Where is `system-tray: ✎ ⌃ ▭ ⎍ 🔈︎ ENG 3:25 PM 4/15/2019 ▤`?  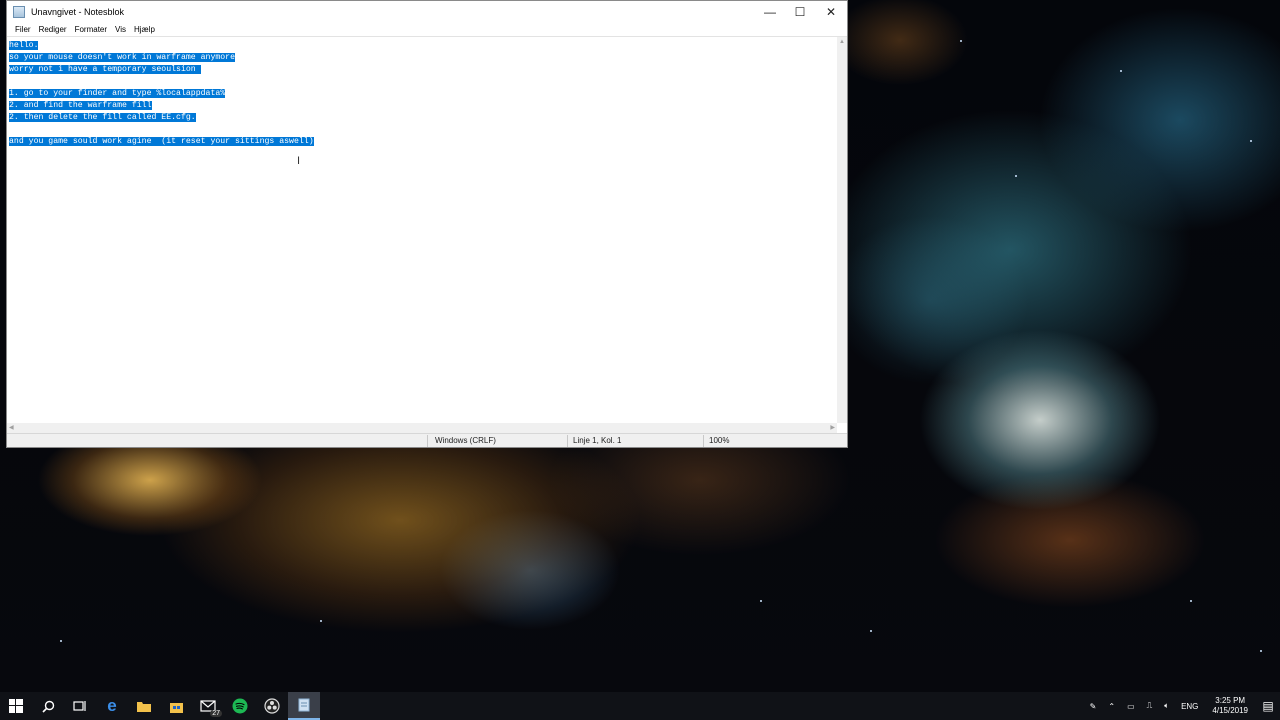
system-tray: ✎ ⌃ ▭ ⎍ 🔈︎ ENG 3:25 PM 4/15/2019 ▤ is located at coordinates (1182, 706).